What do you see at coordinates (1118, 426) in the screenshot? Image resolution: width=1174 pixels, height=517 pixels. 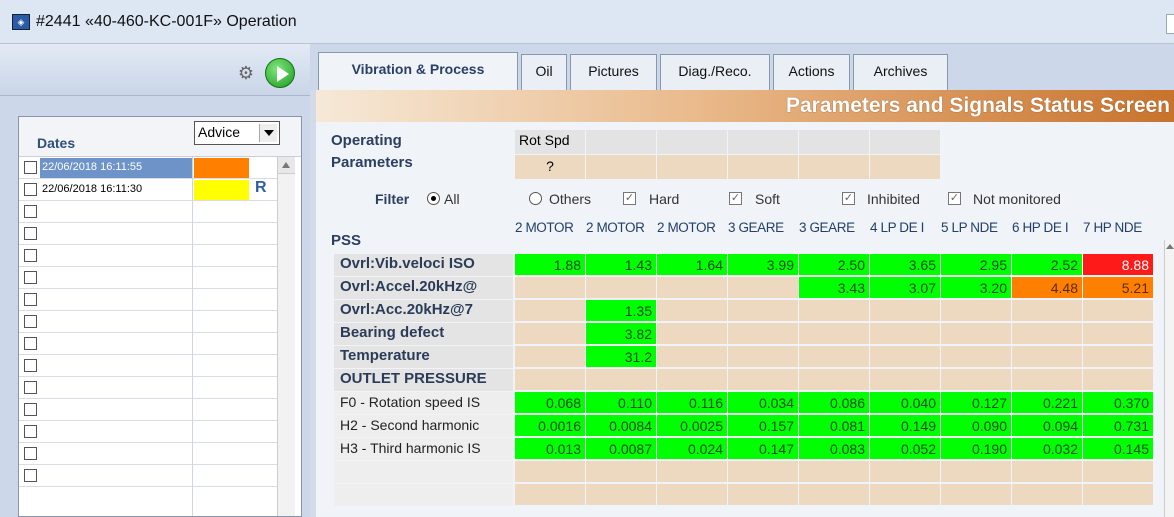 I see `value-cell: 0.731` at bounding box center [1118, 426].